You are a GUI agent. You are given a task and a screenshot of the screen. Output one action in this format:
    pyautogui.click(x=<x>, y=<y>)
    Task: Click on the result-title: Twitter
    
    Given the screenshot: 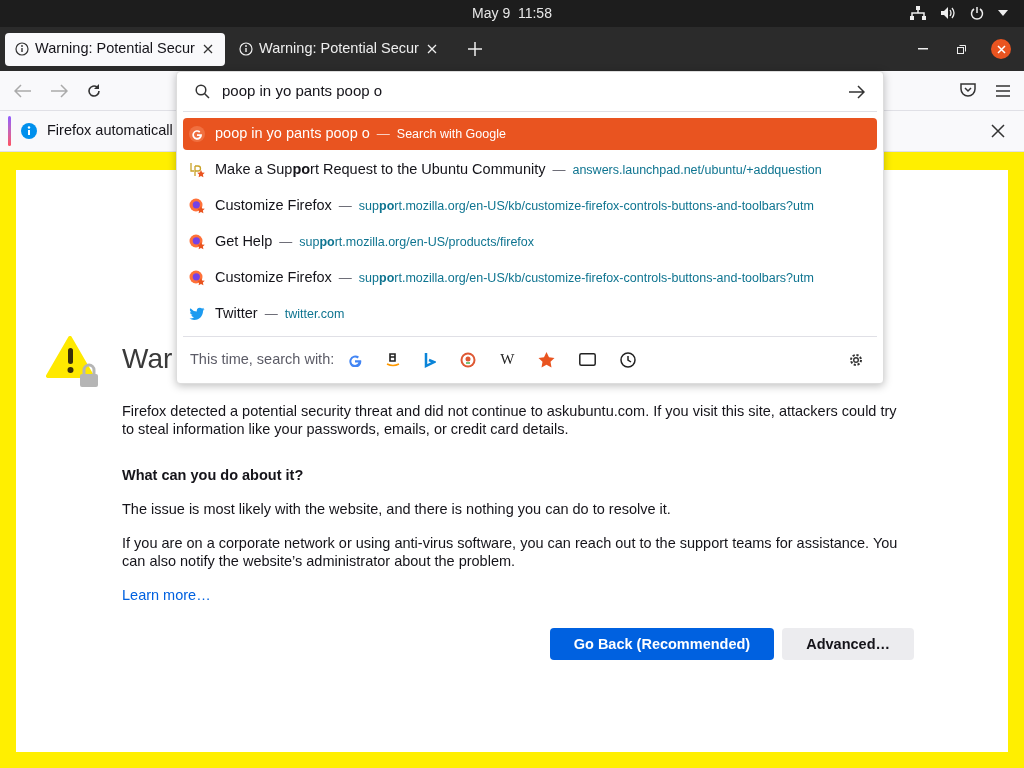 What is the action you would take?
    pyautogui.click(x=236, y=314)
    